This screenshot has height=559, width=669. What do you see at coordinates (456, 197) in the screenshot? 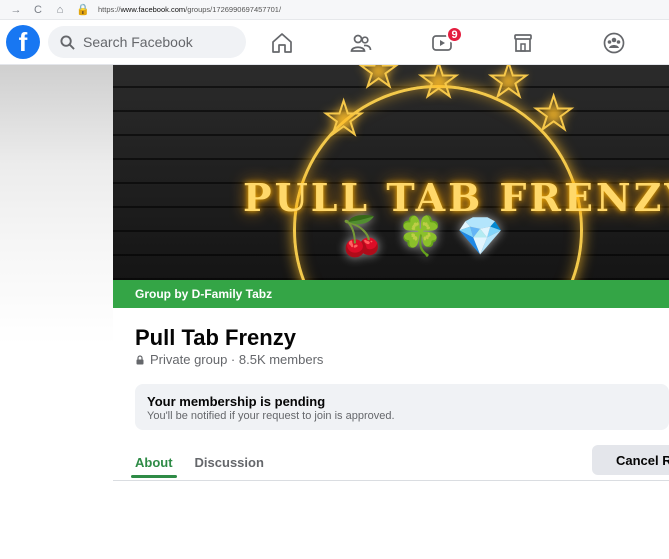
I see `cover-neon-title: PULL TAB FRENZY` at bounding box center [456, 197].